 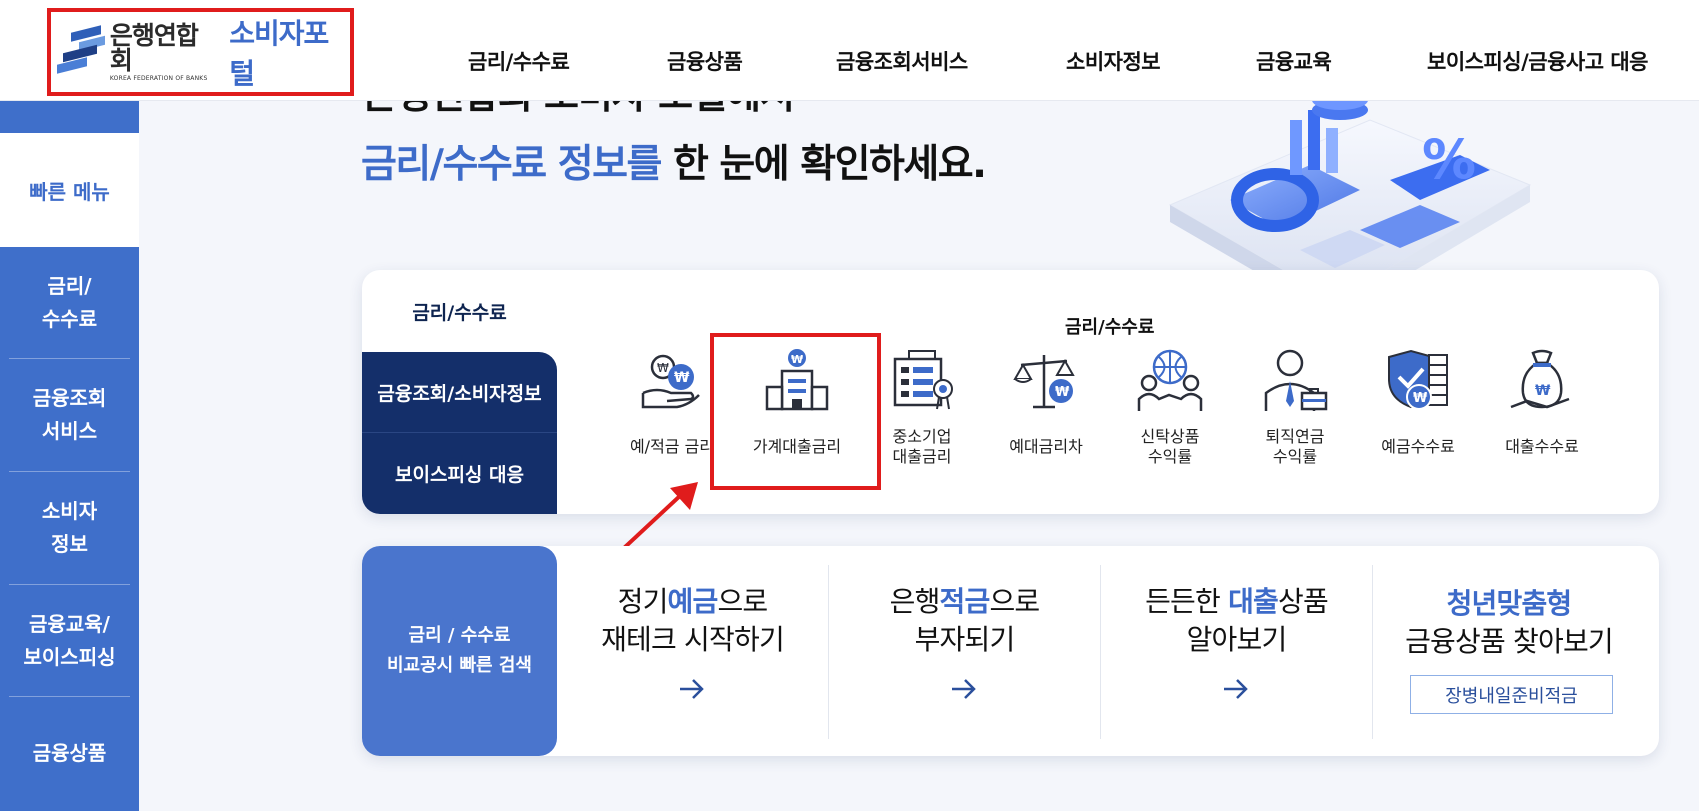 I want to click on tab-inquiry-consumer-info: 금융조회/소비자정보, so click(x=459, y=392).